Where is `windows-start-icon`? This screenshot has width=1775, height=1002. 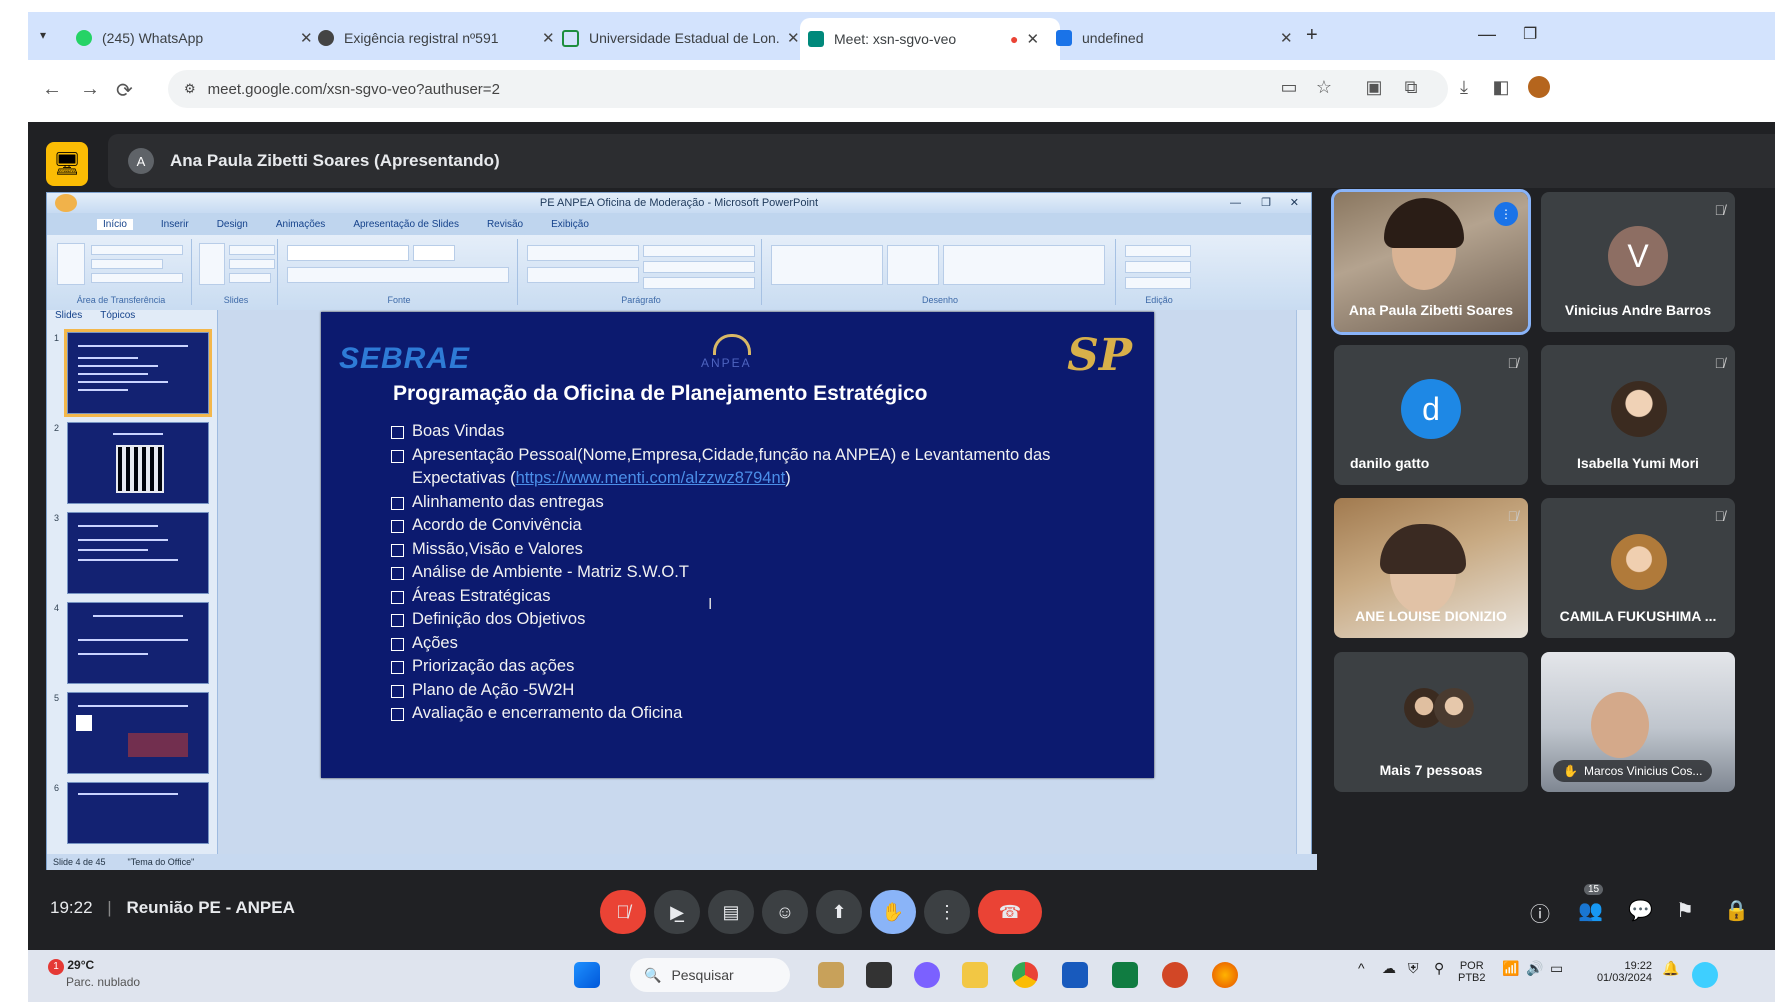 windows-start-icon is located at coordinates (587, 975).